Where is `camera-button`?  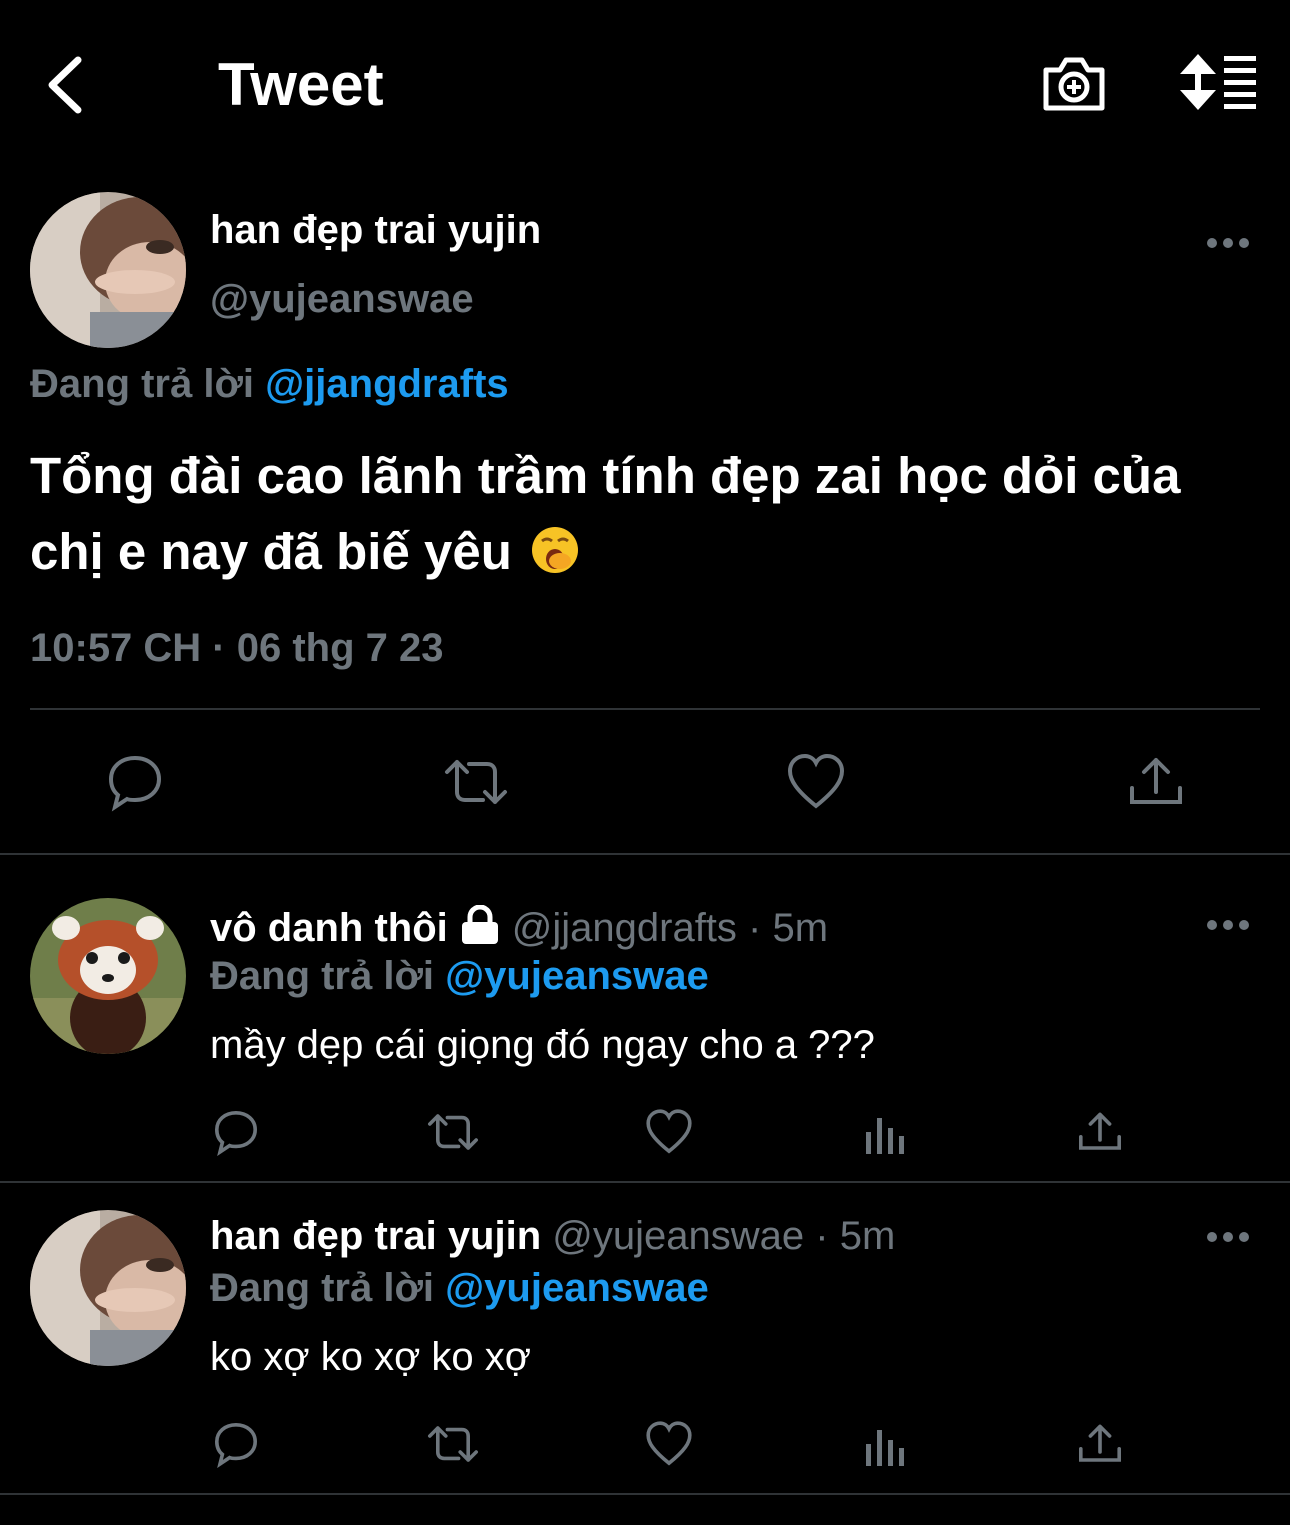
camera-button is located at coordinates (1074, 83).